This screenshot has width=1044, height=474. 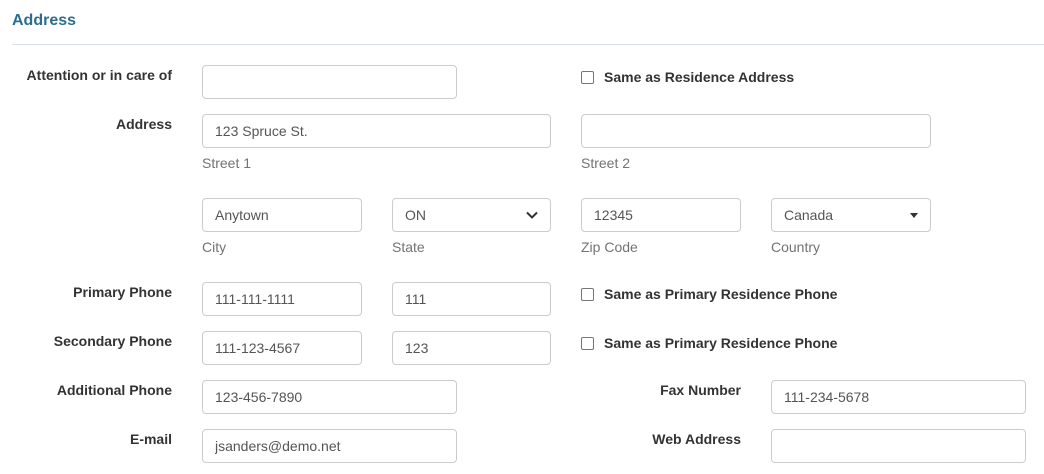 What do you see at coordinates (471, 299) in the screenshot?
I see `primary-phone-ext-input` at bounding box center [471, 299].